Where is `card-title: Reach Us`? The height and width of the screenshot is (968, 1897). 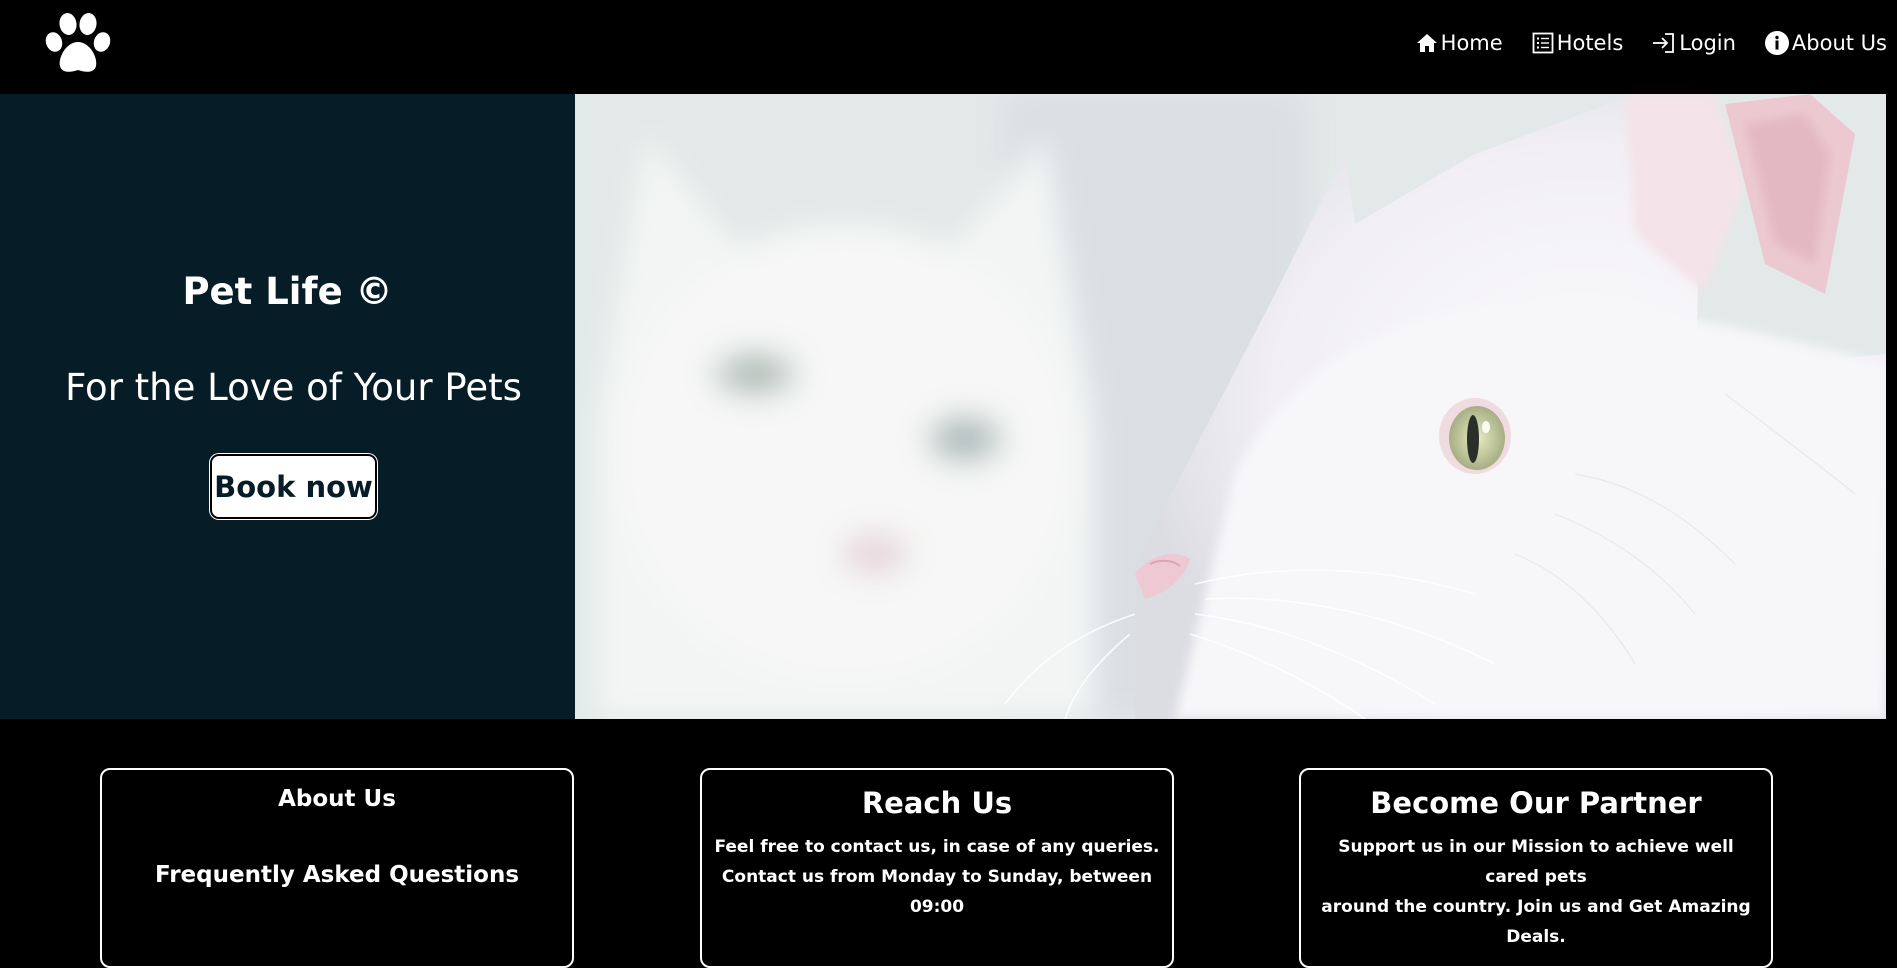 card-title: Reach Us is located at coordinates (937, 803).